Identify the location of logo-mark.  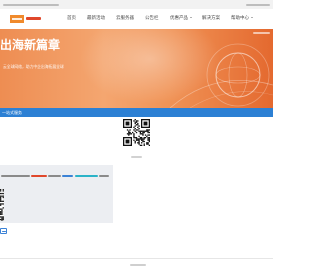
(17, 19).